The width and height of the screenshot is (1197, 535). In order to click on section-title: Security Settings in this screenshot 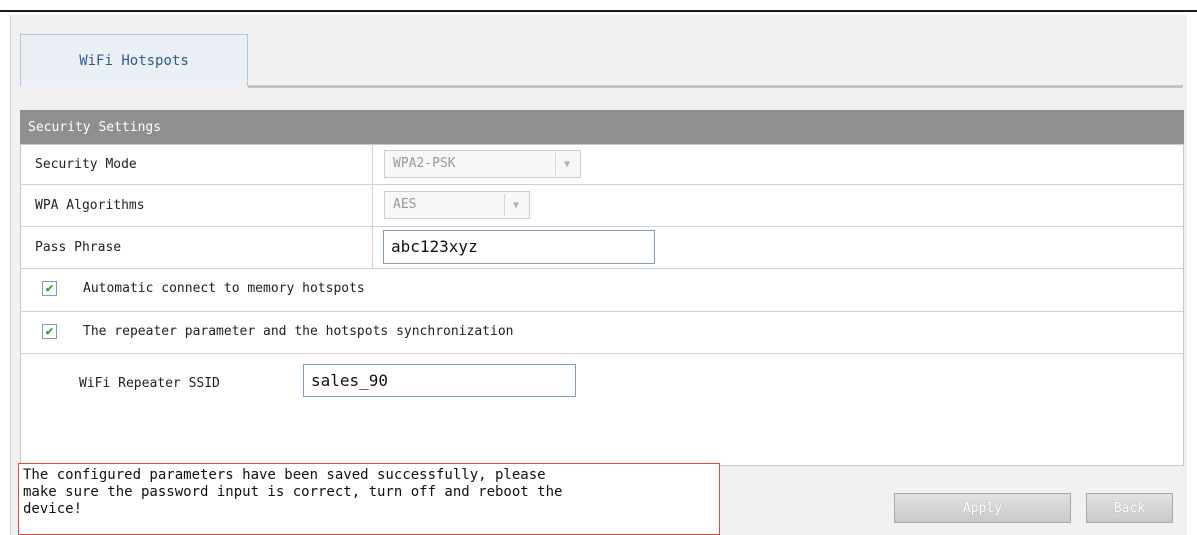, I will do `click(95, 127)`.